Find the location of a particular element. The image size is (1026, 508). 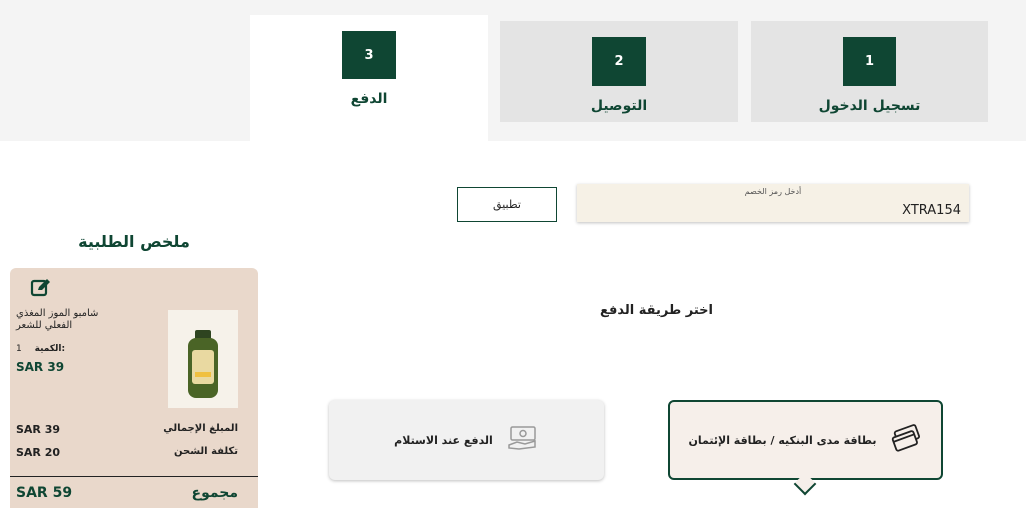

subtotal-label: المبلغ الإجمالي is located at coordinates (200, 428).